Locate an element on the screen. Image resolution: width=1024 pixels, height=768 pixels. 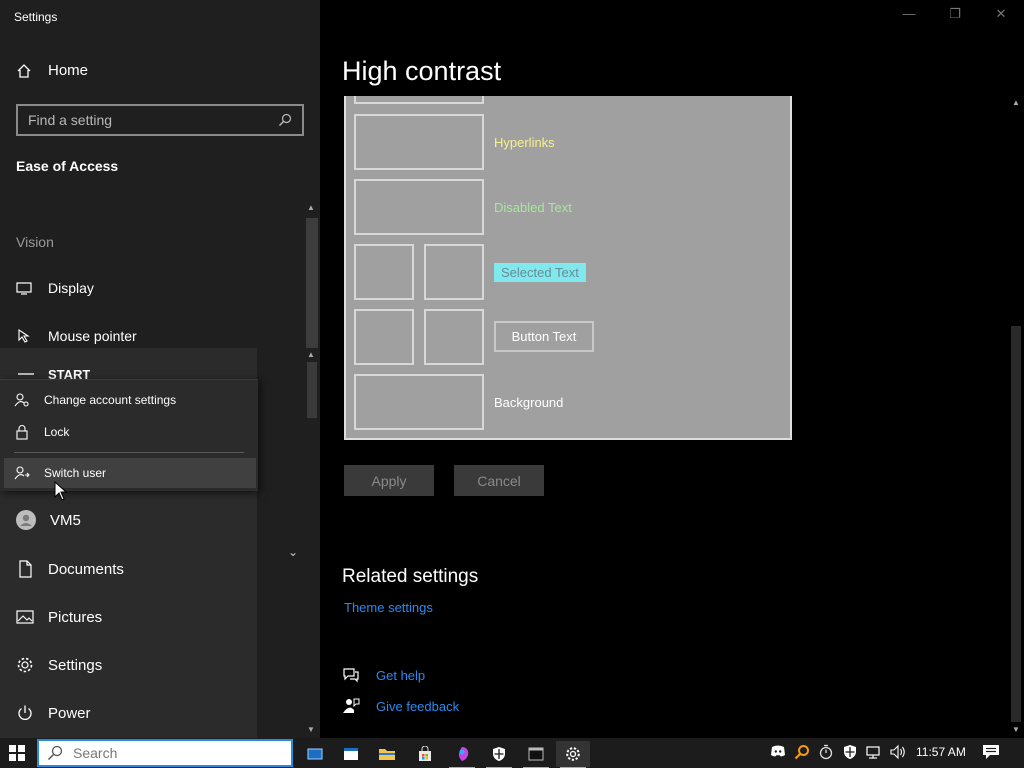
notification-icon is located at coordinates (991, 752).